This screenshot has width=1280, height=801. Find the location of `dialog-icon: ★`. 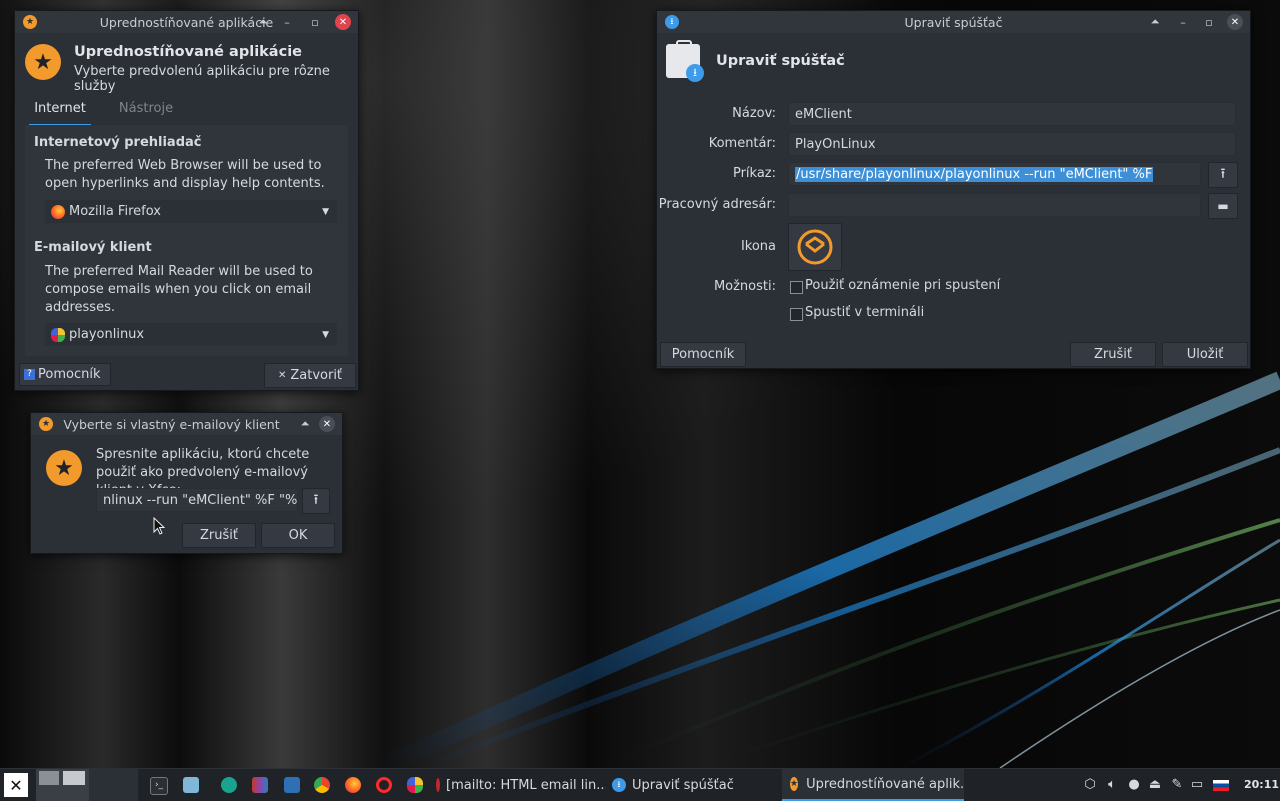

dialog-icon: ★ is located at coordinates (64, 468).